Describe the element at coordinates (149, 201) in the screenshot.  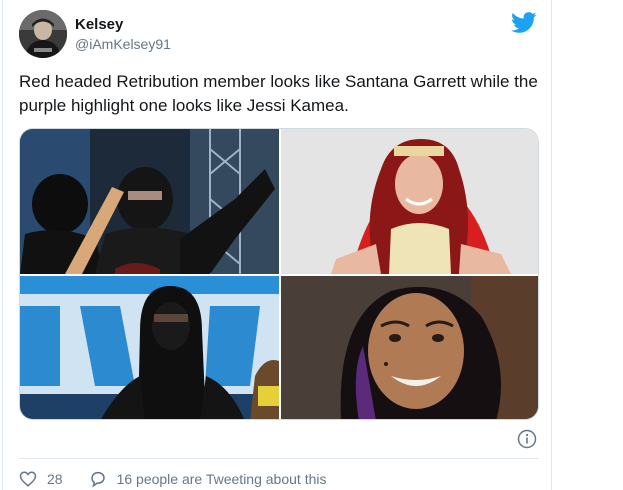
I see `photo-masked-wrestlers-with-bat` at that location.